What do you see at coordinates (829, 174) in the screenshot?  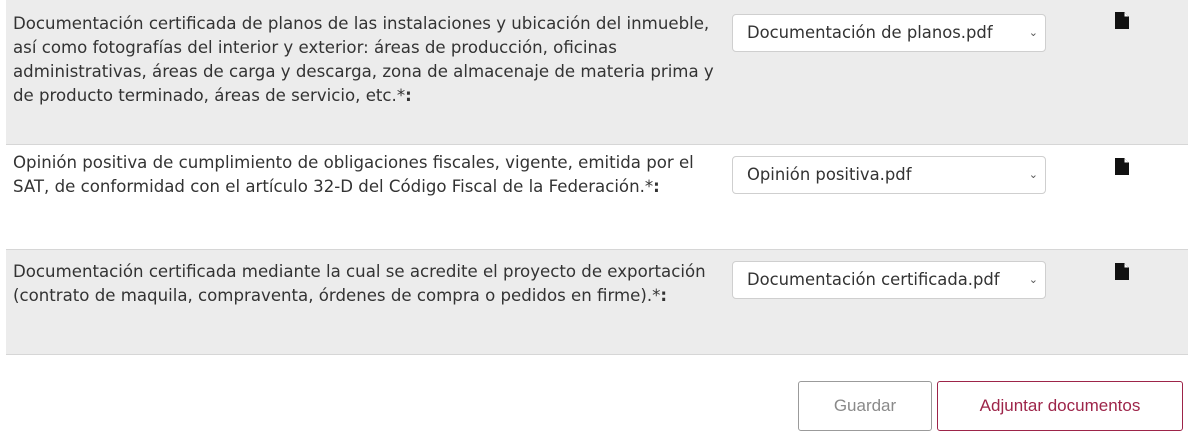 I see `selected-file-name: Opinión positiva.pdf` at bounding box center [829, 174].